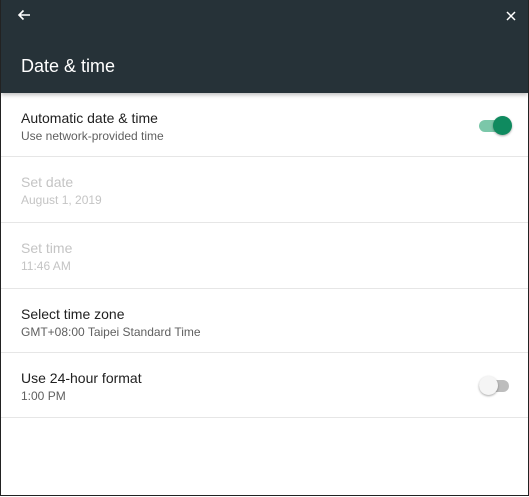 This screenshot has height=497, width=529. Describe the element at coordinates (111, 332) in the screenshot. I see `setting-summary: GMT+08:00 Taipei Standard Time` at that location.